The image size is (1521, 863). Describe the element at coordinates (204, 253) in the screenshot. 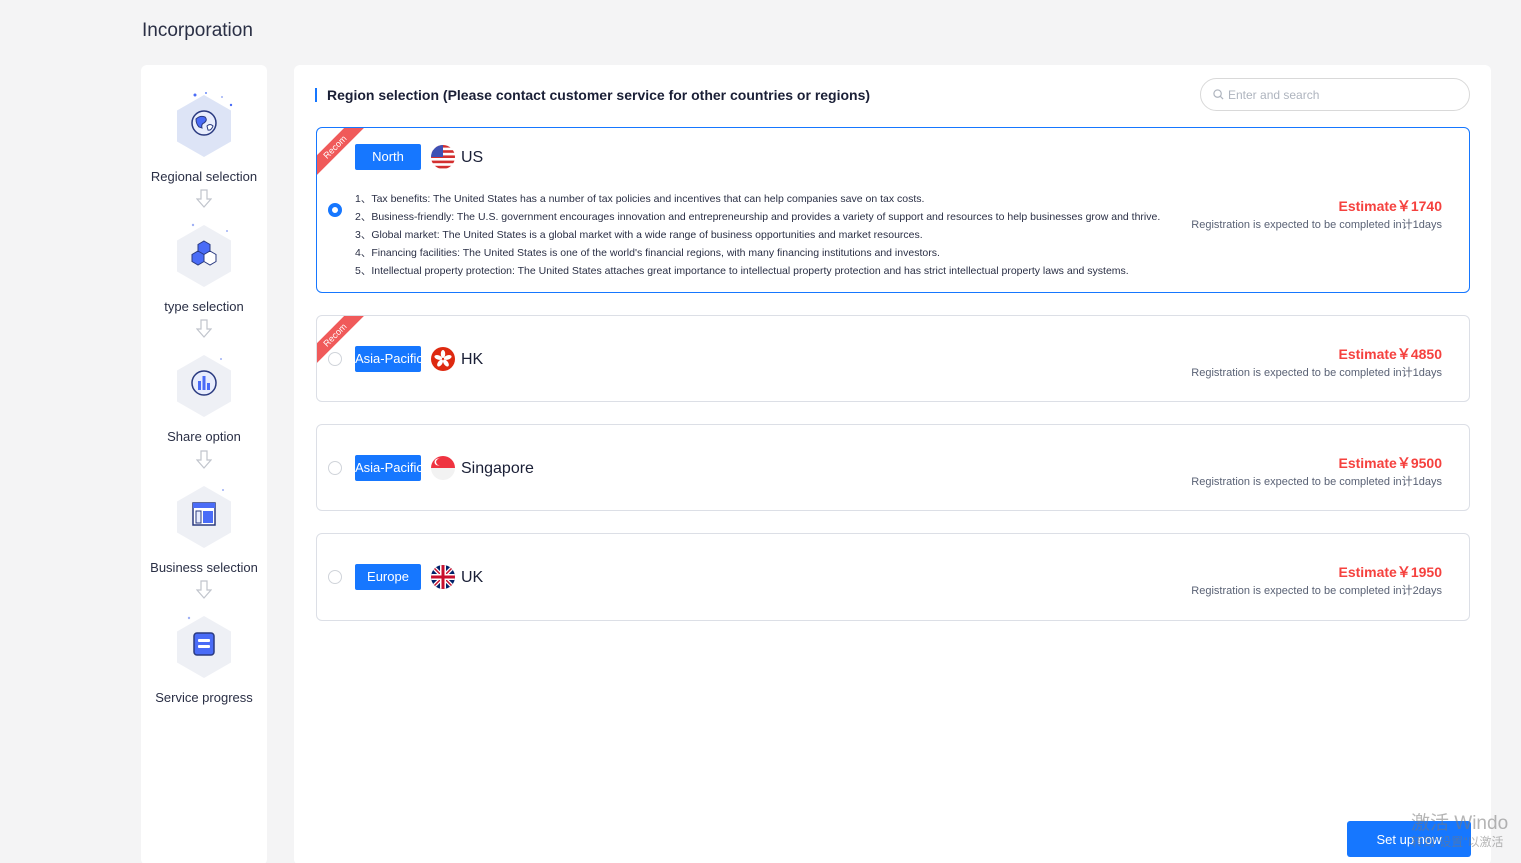

I see `hexagons-icon` at that location.